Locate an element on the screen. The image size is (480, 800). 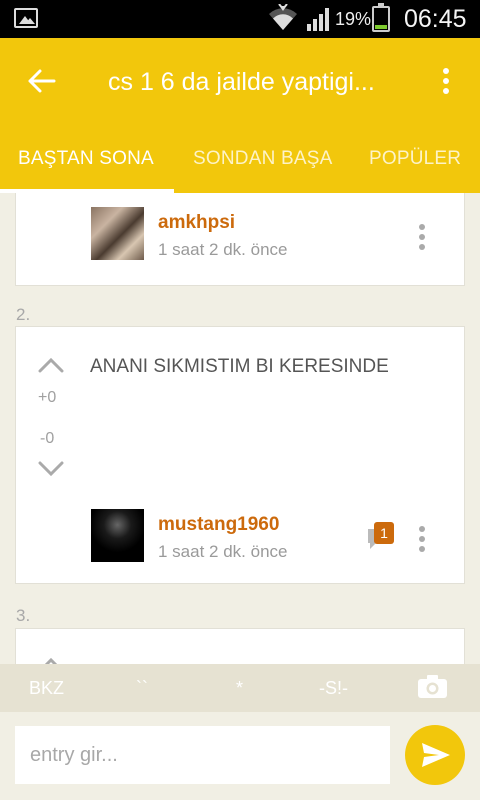
send-button is located at coordinates (435, 755).